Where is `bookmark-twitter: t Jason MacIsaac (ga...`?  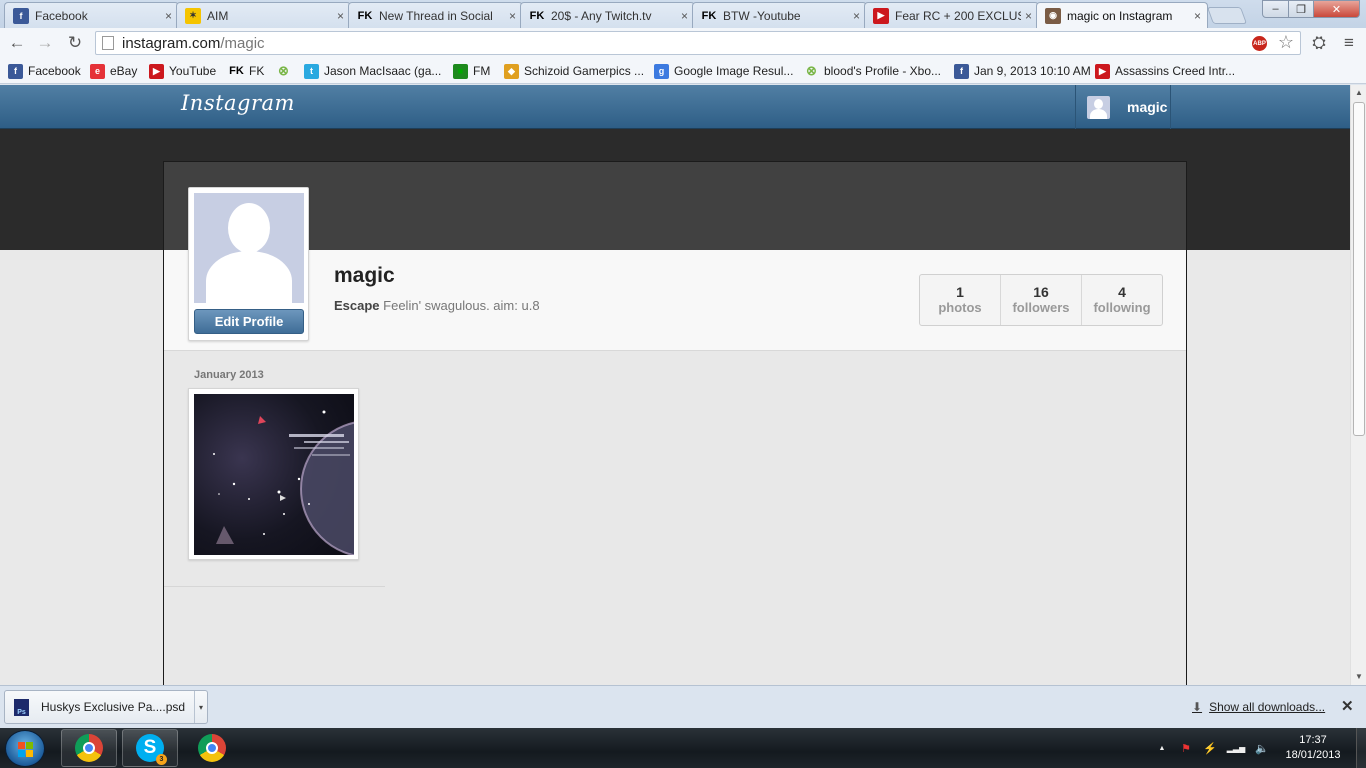 bookmark-twitter: t Jason MacIsaac (ga... is located at coordinates (372, 71).